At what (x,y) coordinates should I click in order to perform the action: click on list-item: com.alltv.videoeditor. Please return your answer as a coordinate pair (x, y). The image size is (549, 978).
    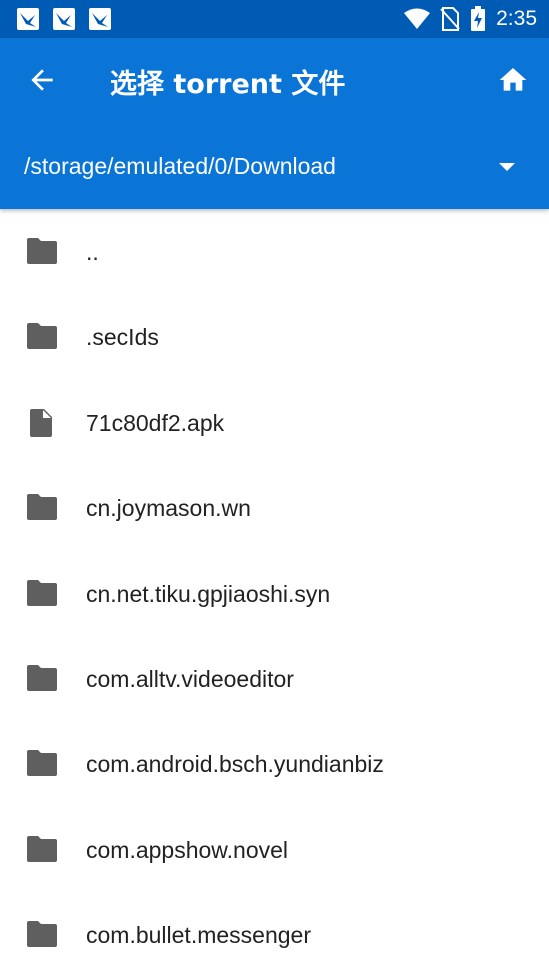
    Looking at the image, I should click on (274, 678).